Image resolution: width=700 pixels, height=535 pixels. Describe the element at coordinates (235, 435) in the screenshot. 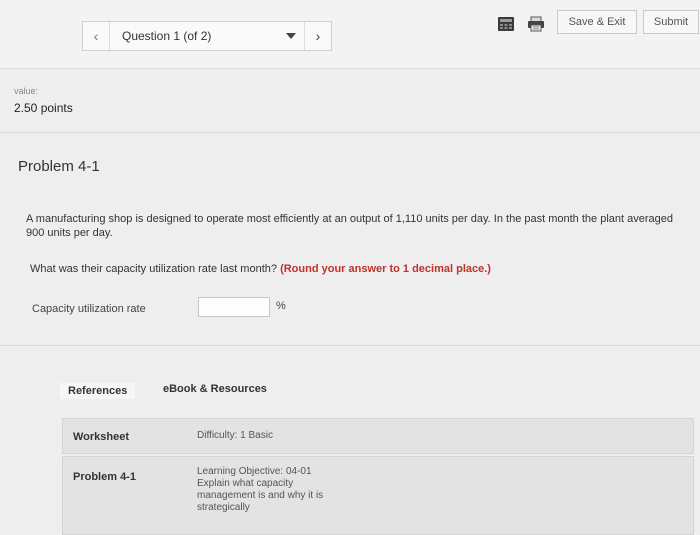

I see `row-info: Difficulty: 1 Basic` at that location.